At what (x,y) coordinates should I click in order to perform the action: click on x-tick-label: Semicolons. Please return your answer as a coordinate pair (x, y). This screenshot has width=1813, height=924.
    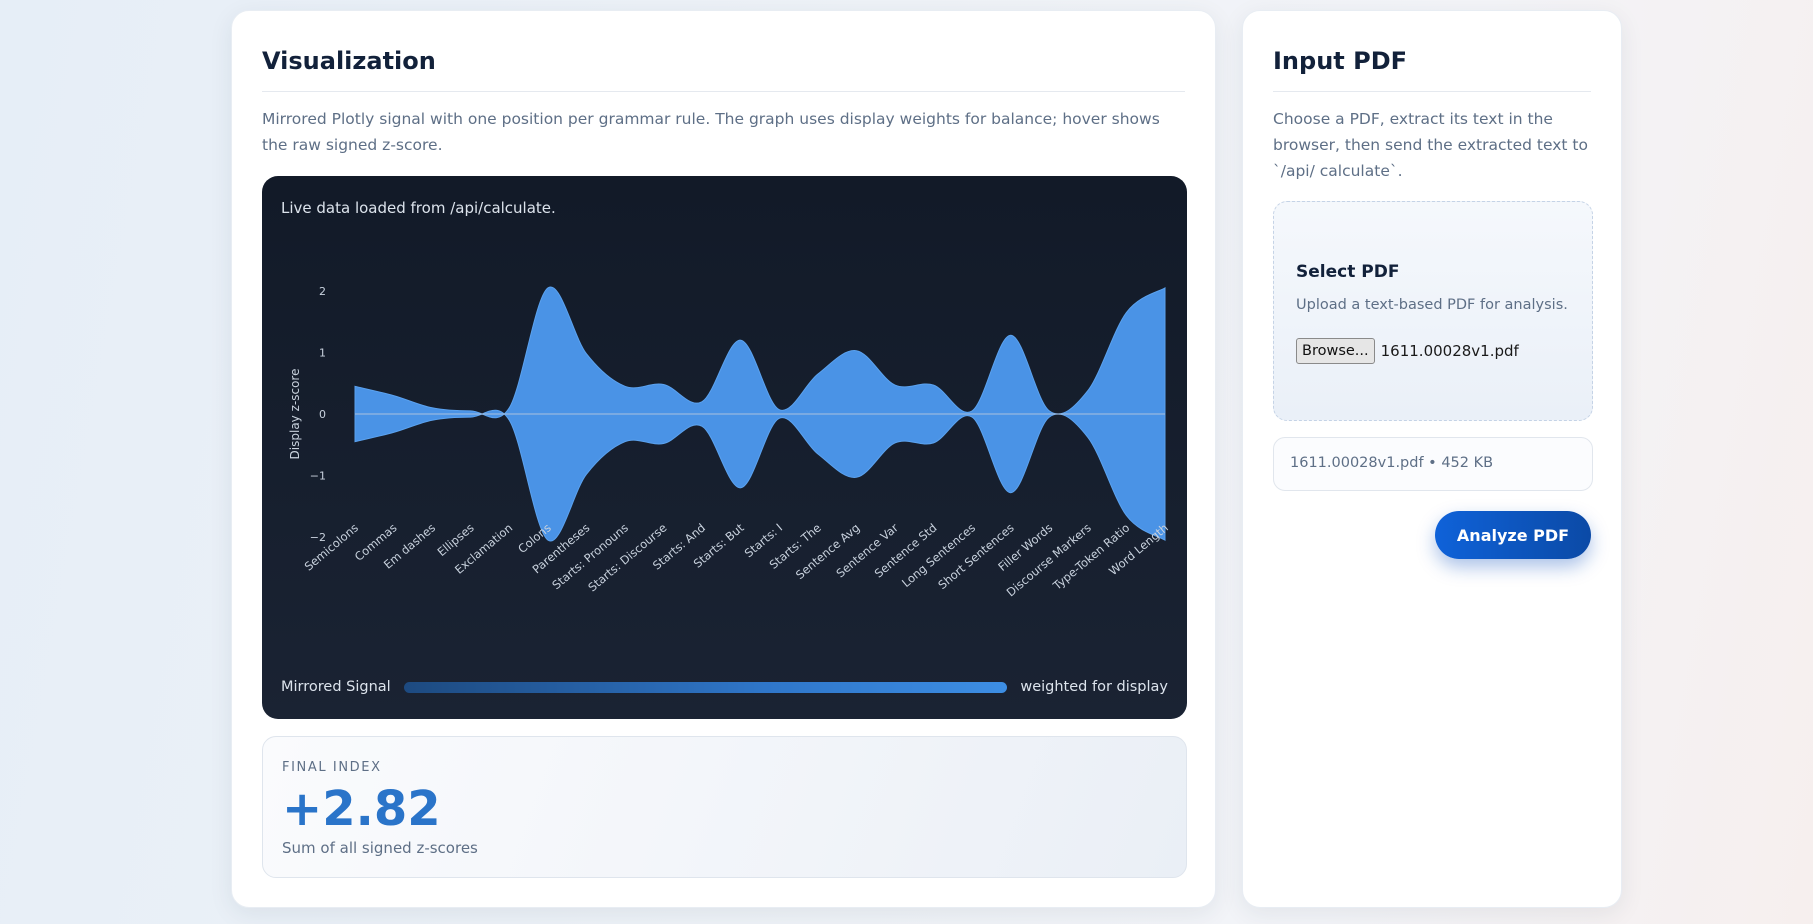
    Looking at the image, I should click on (331, 547).